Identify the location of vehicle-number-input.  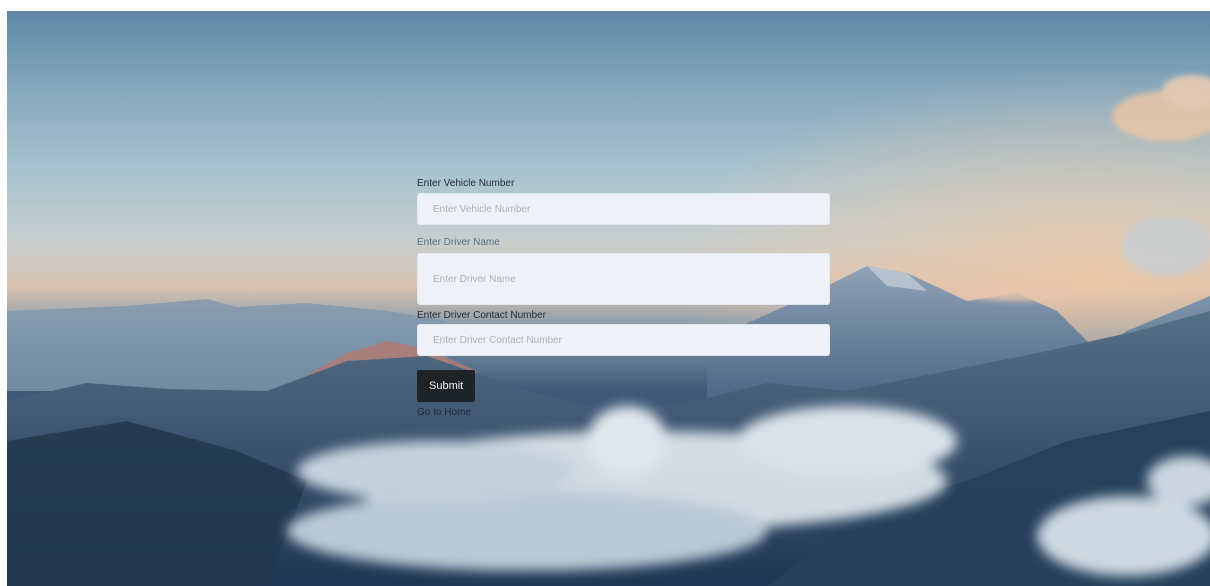
(623, 209).